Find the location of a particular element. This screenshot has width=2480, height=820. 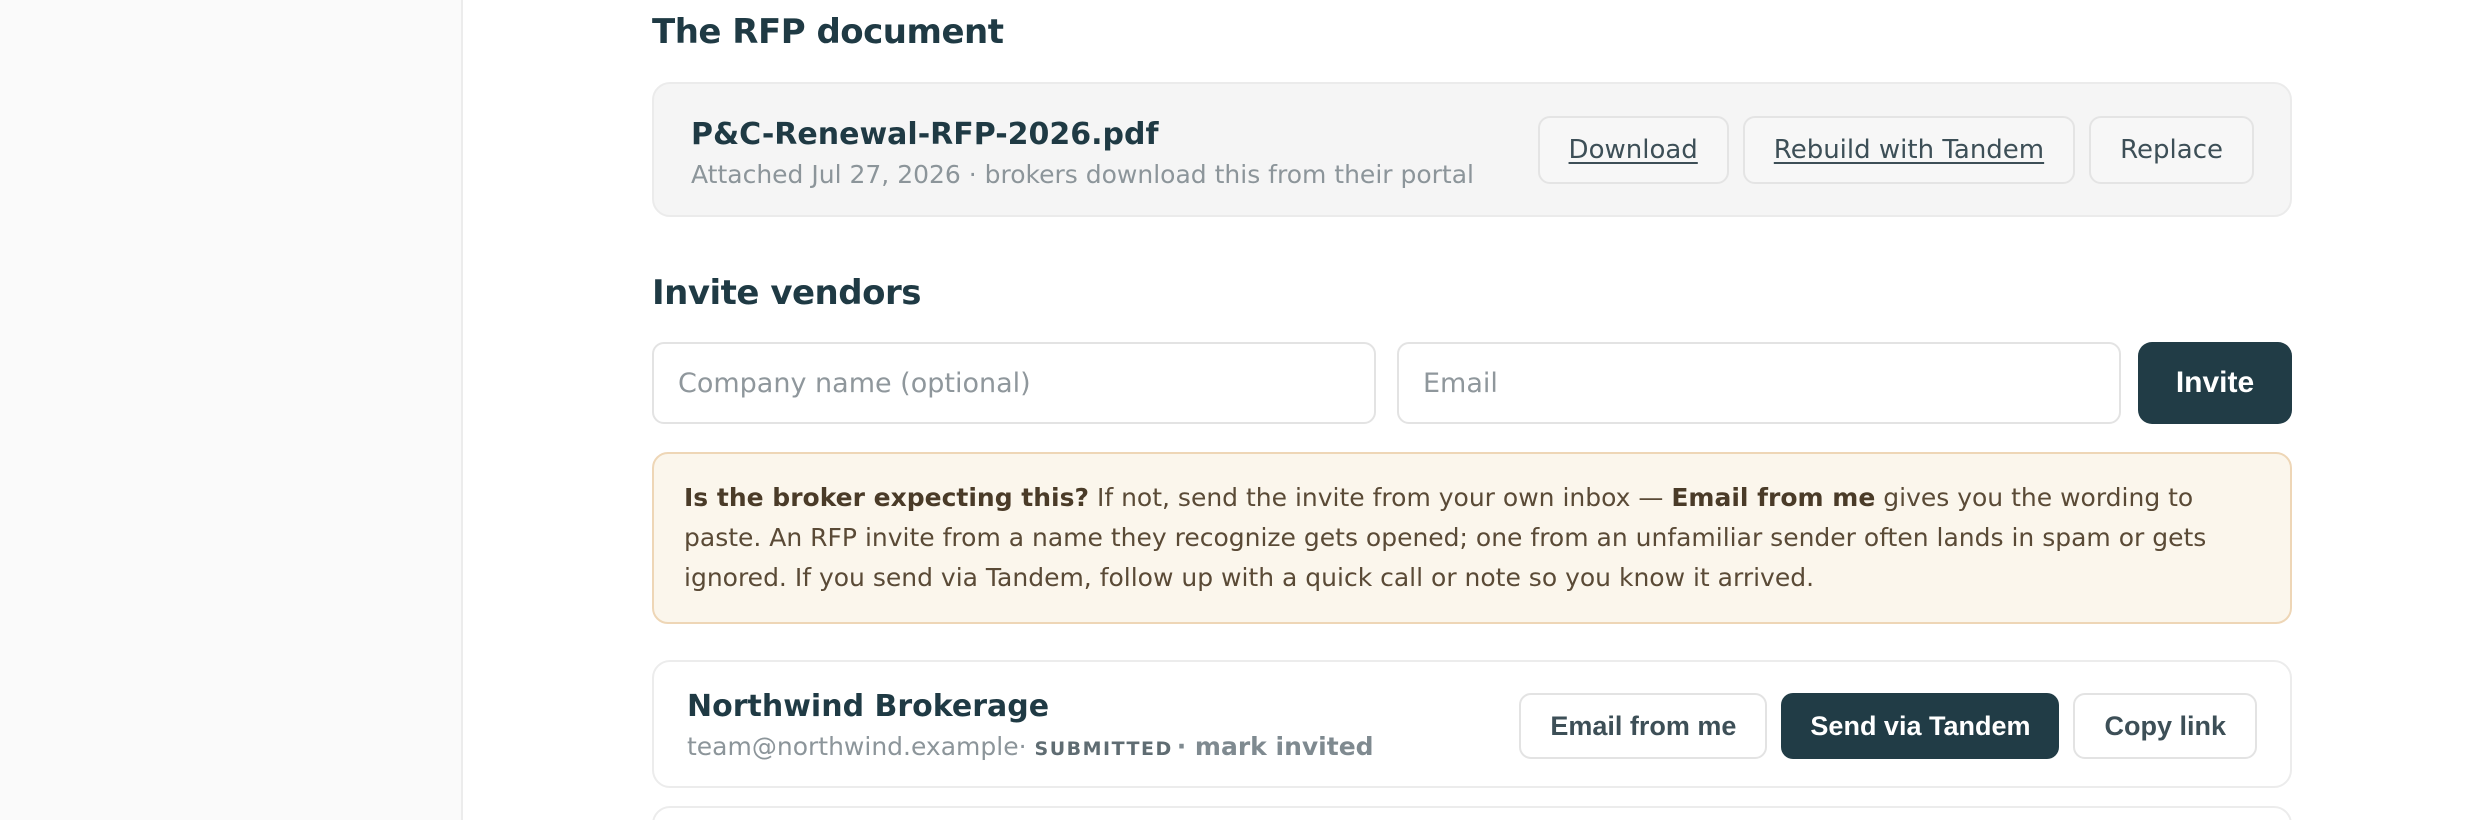

copy-link-button: Copy link is located at coordinates (2165, 726).